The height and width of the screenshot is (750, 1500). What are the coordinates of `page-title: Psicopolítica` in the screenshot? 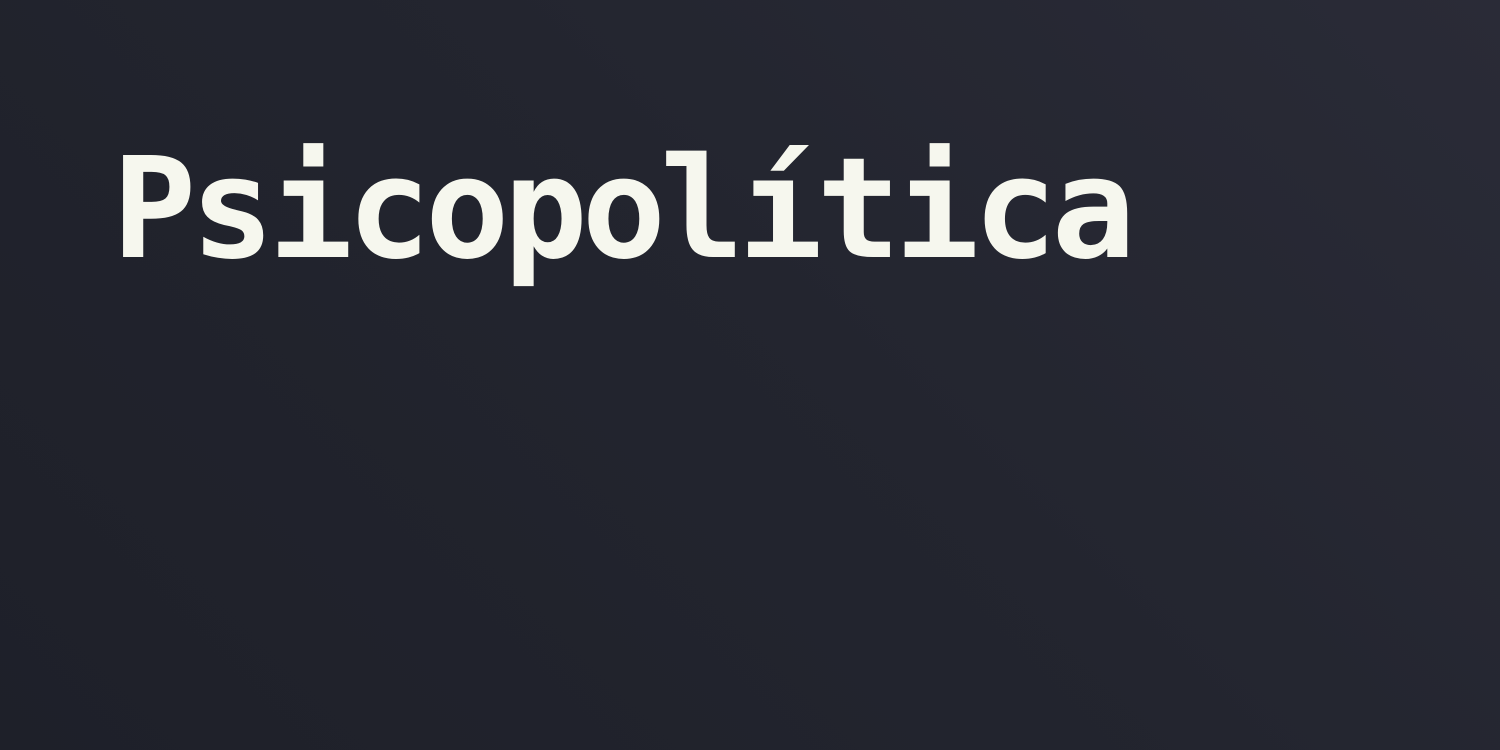 It's located at (624, 209).